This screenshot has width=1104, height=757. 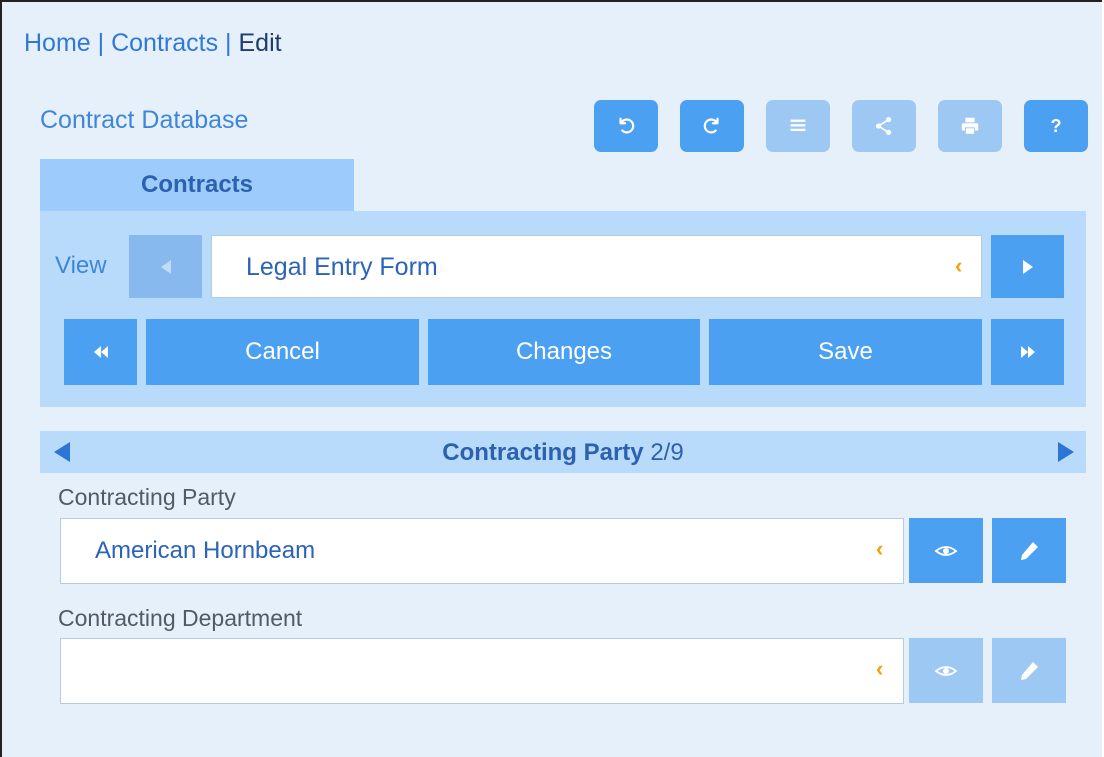 I want to click on contracting-party-field: American Hornbeam ‹, so click(x=482, y=551).